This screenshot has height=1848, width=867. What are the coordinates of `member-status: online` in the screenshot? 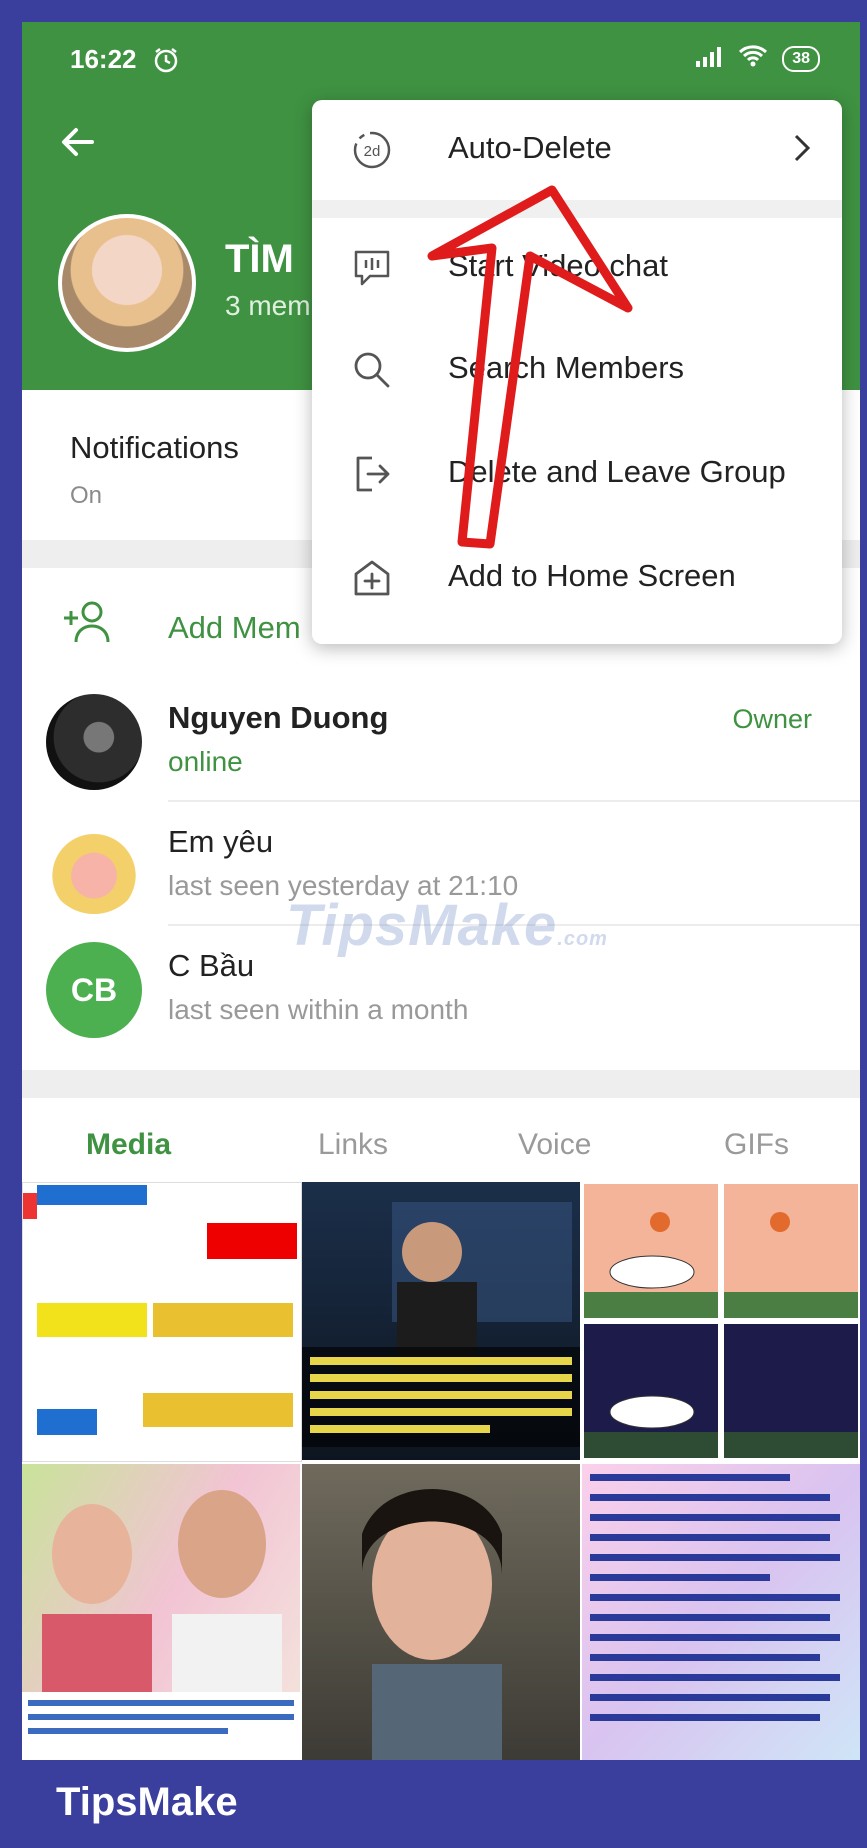 It's located at (205, 761).